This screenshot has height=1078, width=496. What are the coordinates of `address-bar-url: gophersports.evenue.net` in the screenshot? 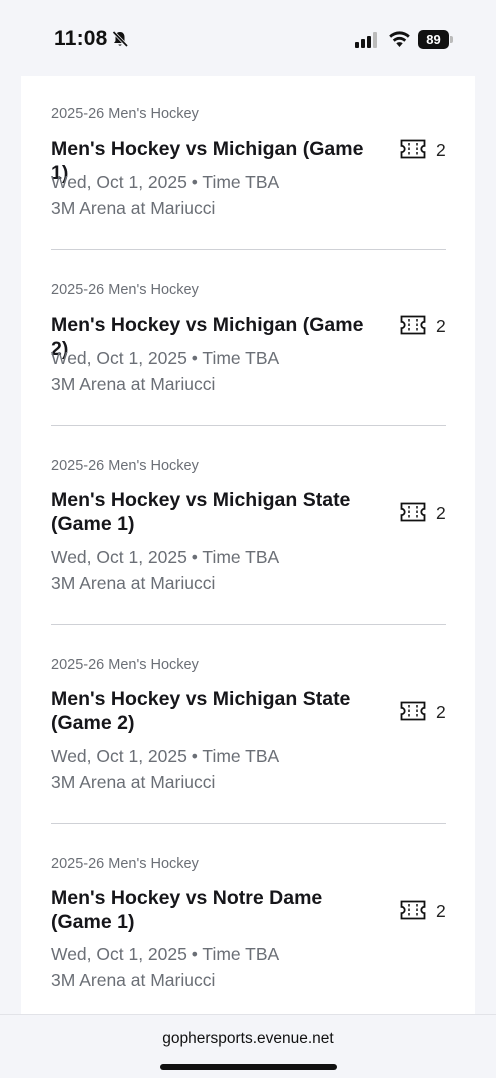 It's located at (248, 1039).